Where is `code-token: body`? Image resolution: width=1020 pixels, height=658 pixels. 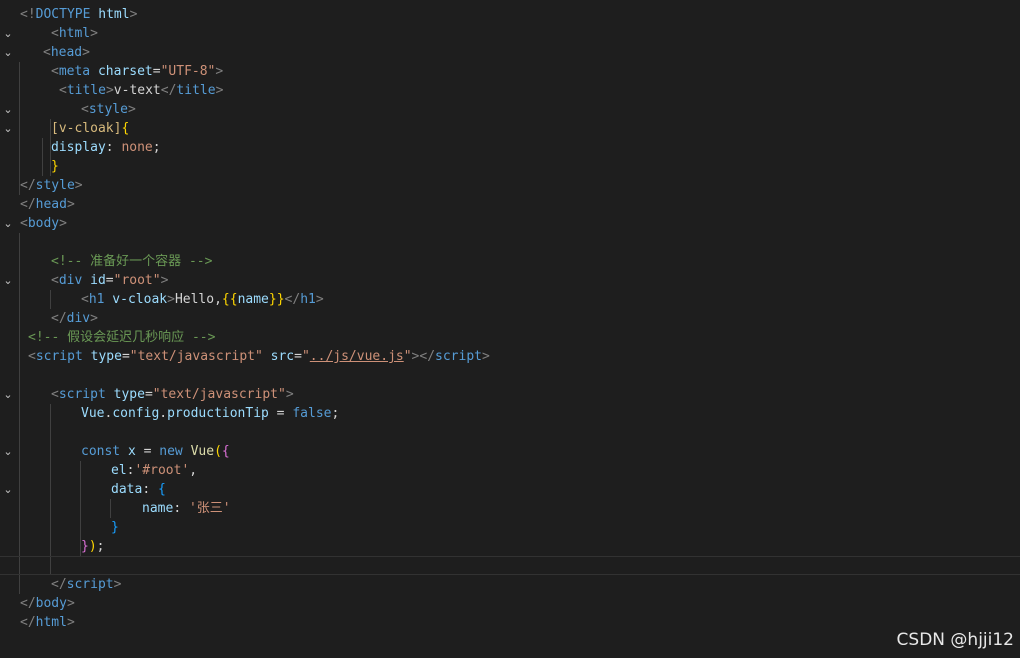 code-token: body is located at coordinates (51, 603).